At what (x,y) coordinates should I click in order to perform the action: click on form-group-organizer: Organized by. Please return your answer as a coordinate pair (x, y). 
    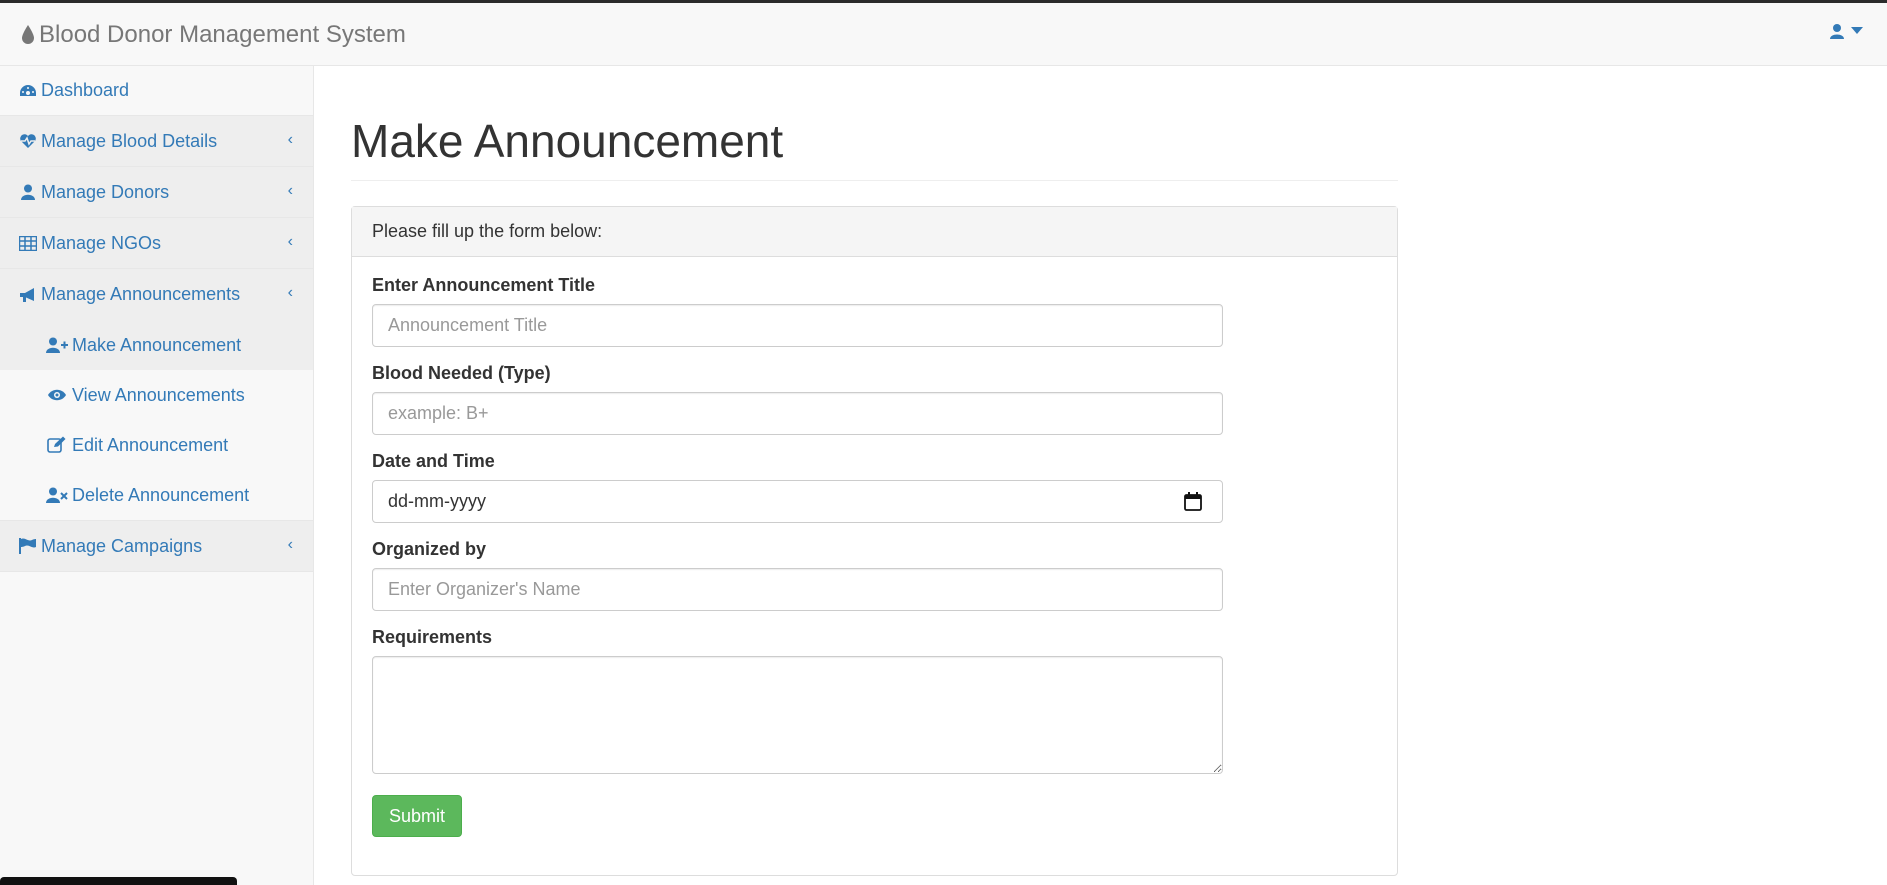
    Looking at the image, I should click on (874, 575).